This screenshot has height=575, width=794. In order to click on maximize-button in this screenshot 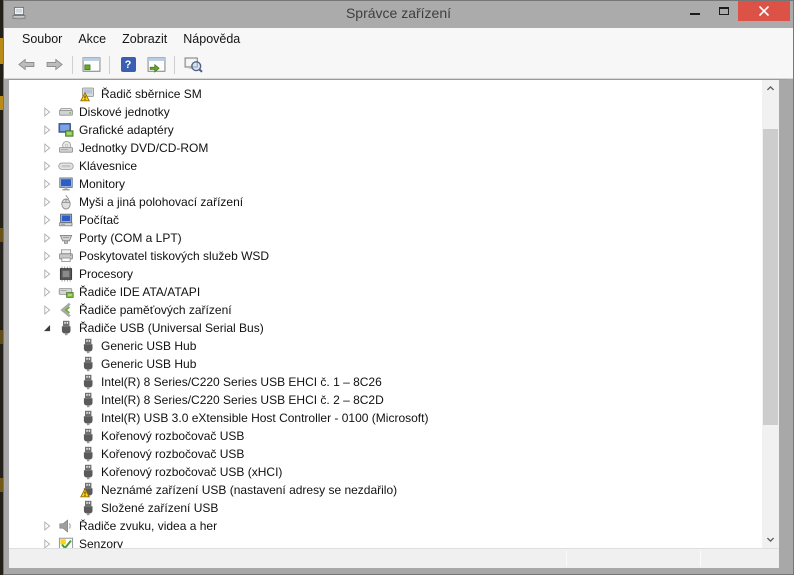, I will do `click(723, 11)`.